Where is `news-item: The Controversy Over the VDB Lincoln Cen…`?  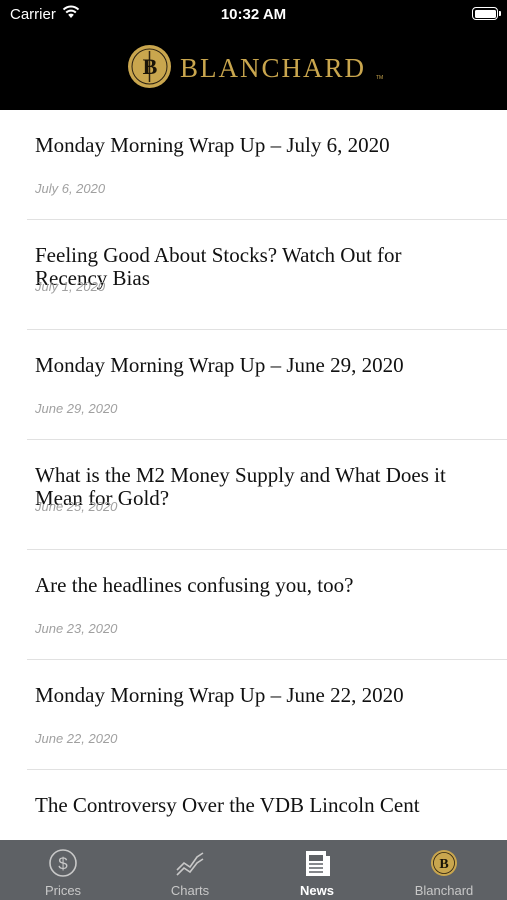 news-item: The Controversy Over the VDB Lincoln Cen… is located at coordinates (253, 805).